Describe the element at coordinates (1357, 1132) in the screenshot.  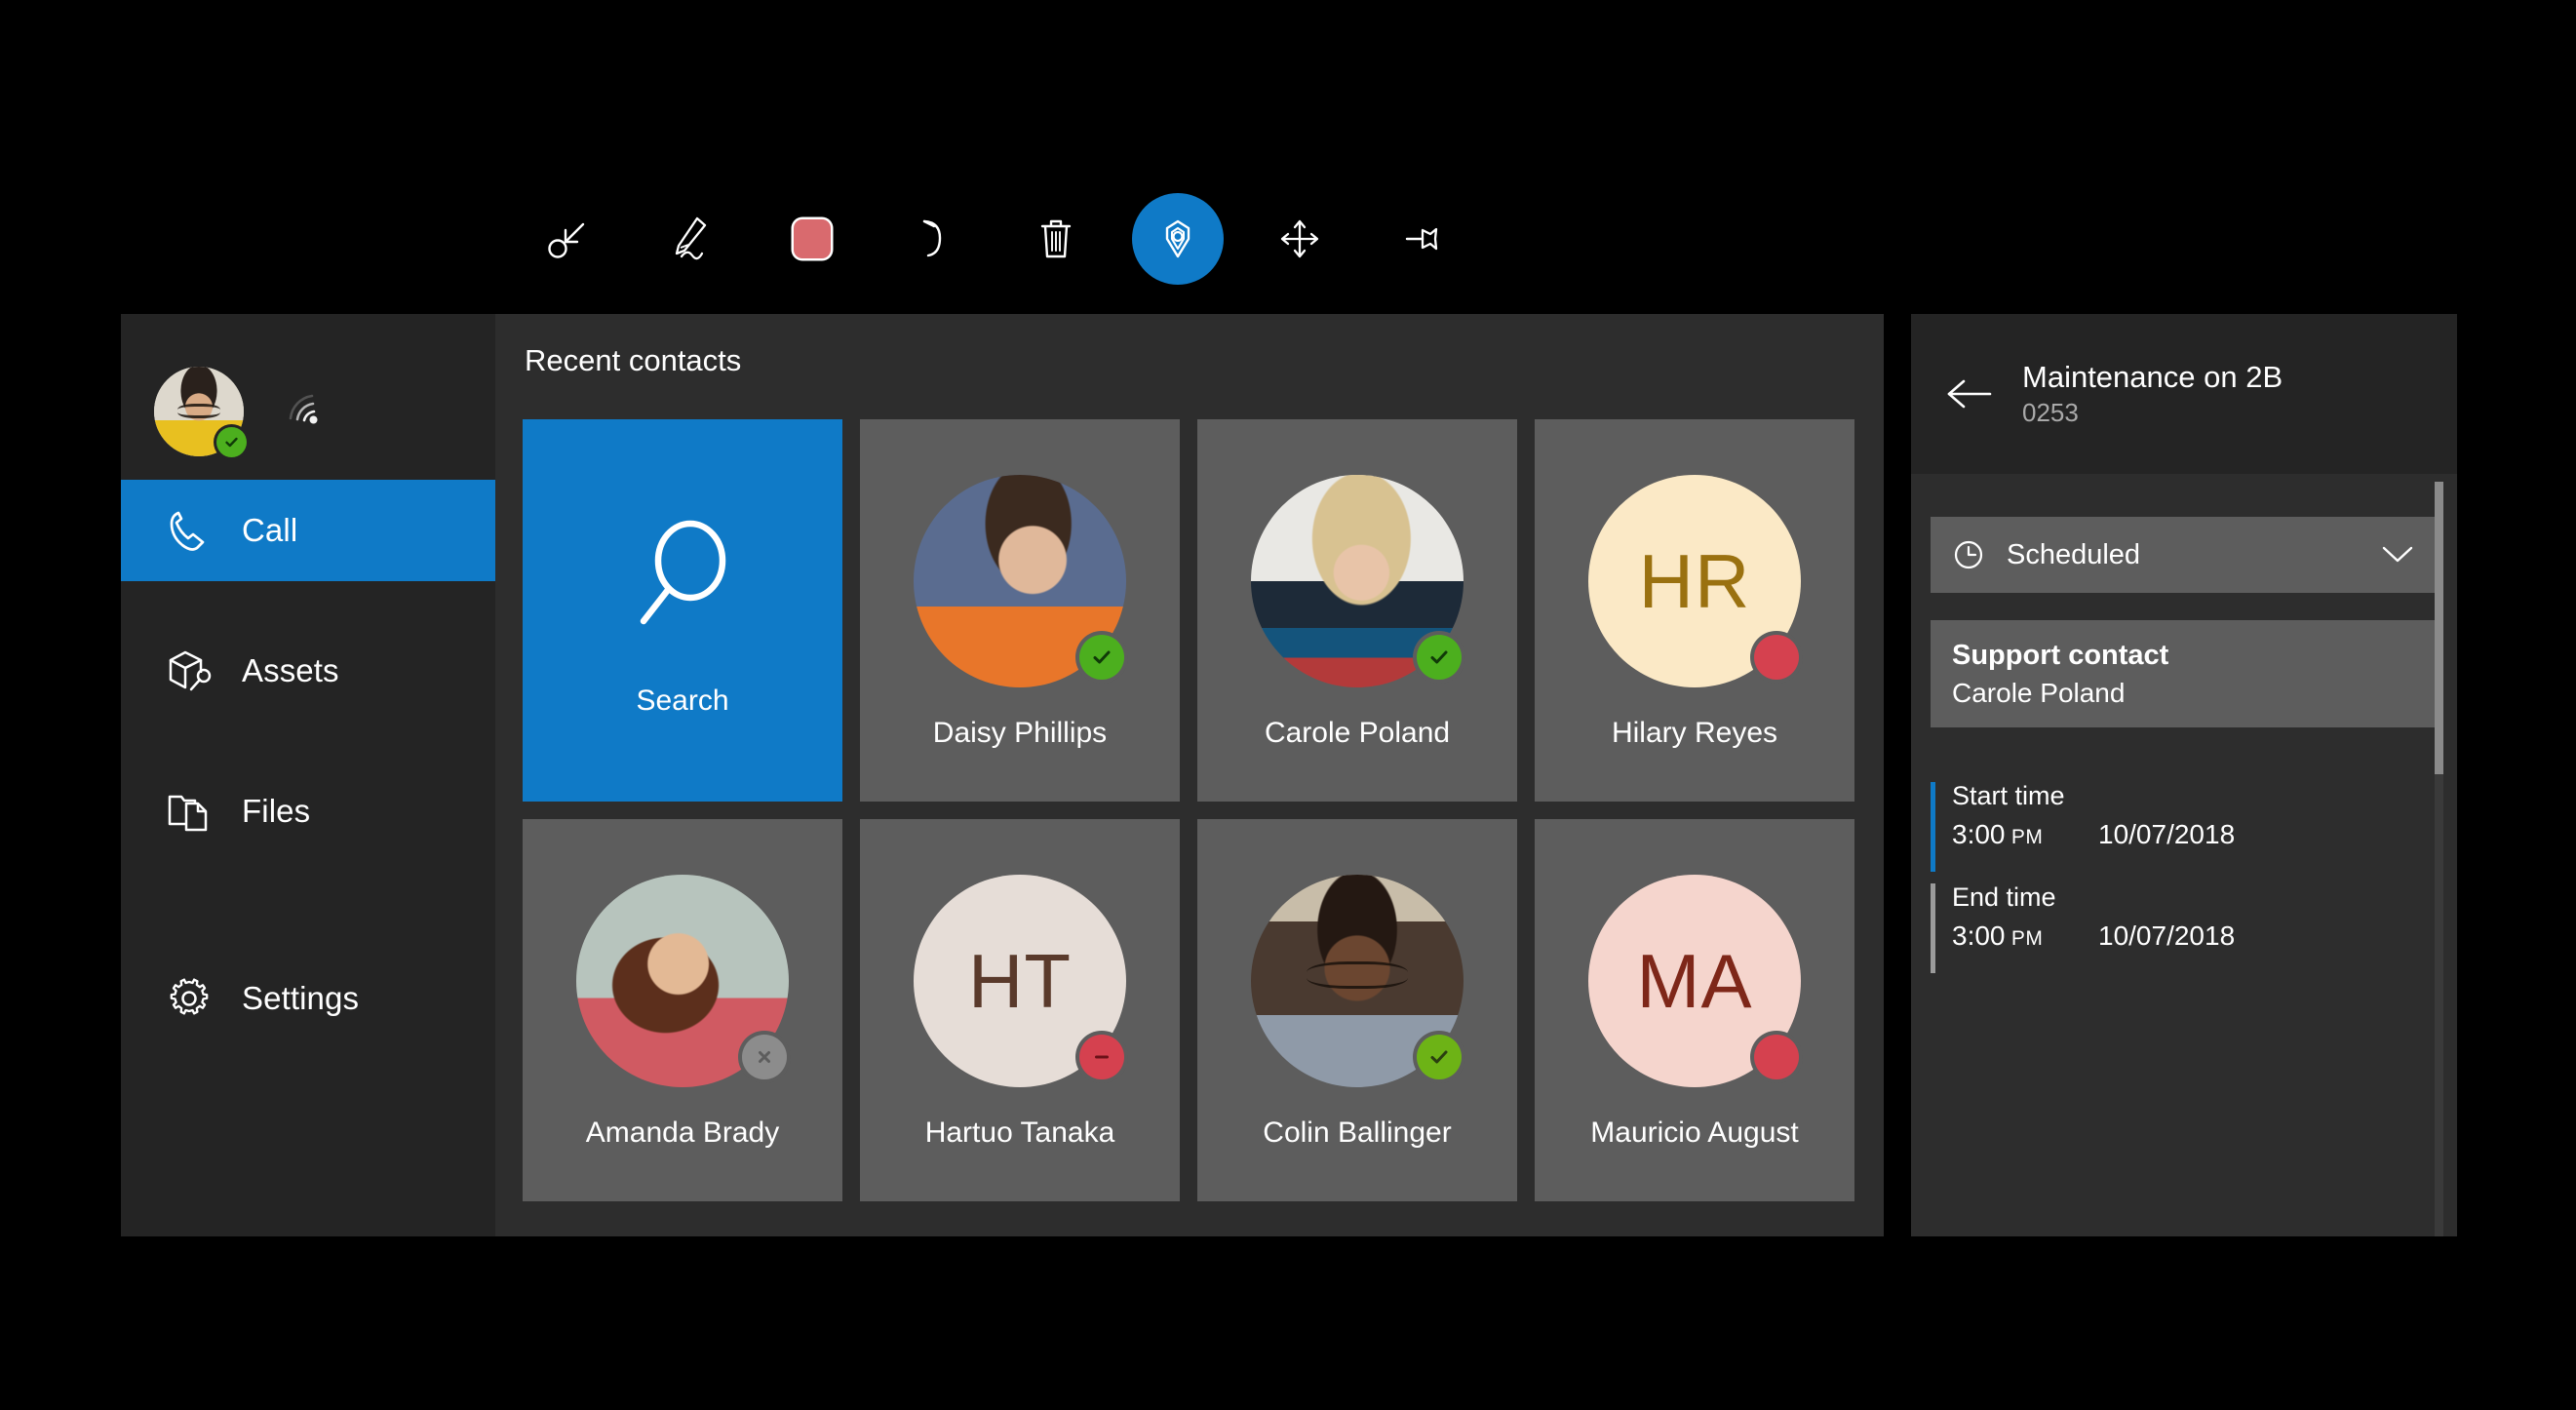
I see `contact-name: Colin Ballinger` at that location.